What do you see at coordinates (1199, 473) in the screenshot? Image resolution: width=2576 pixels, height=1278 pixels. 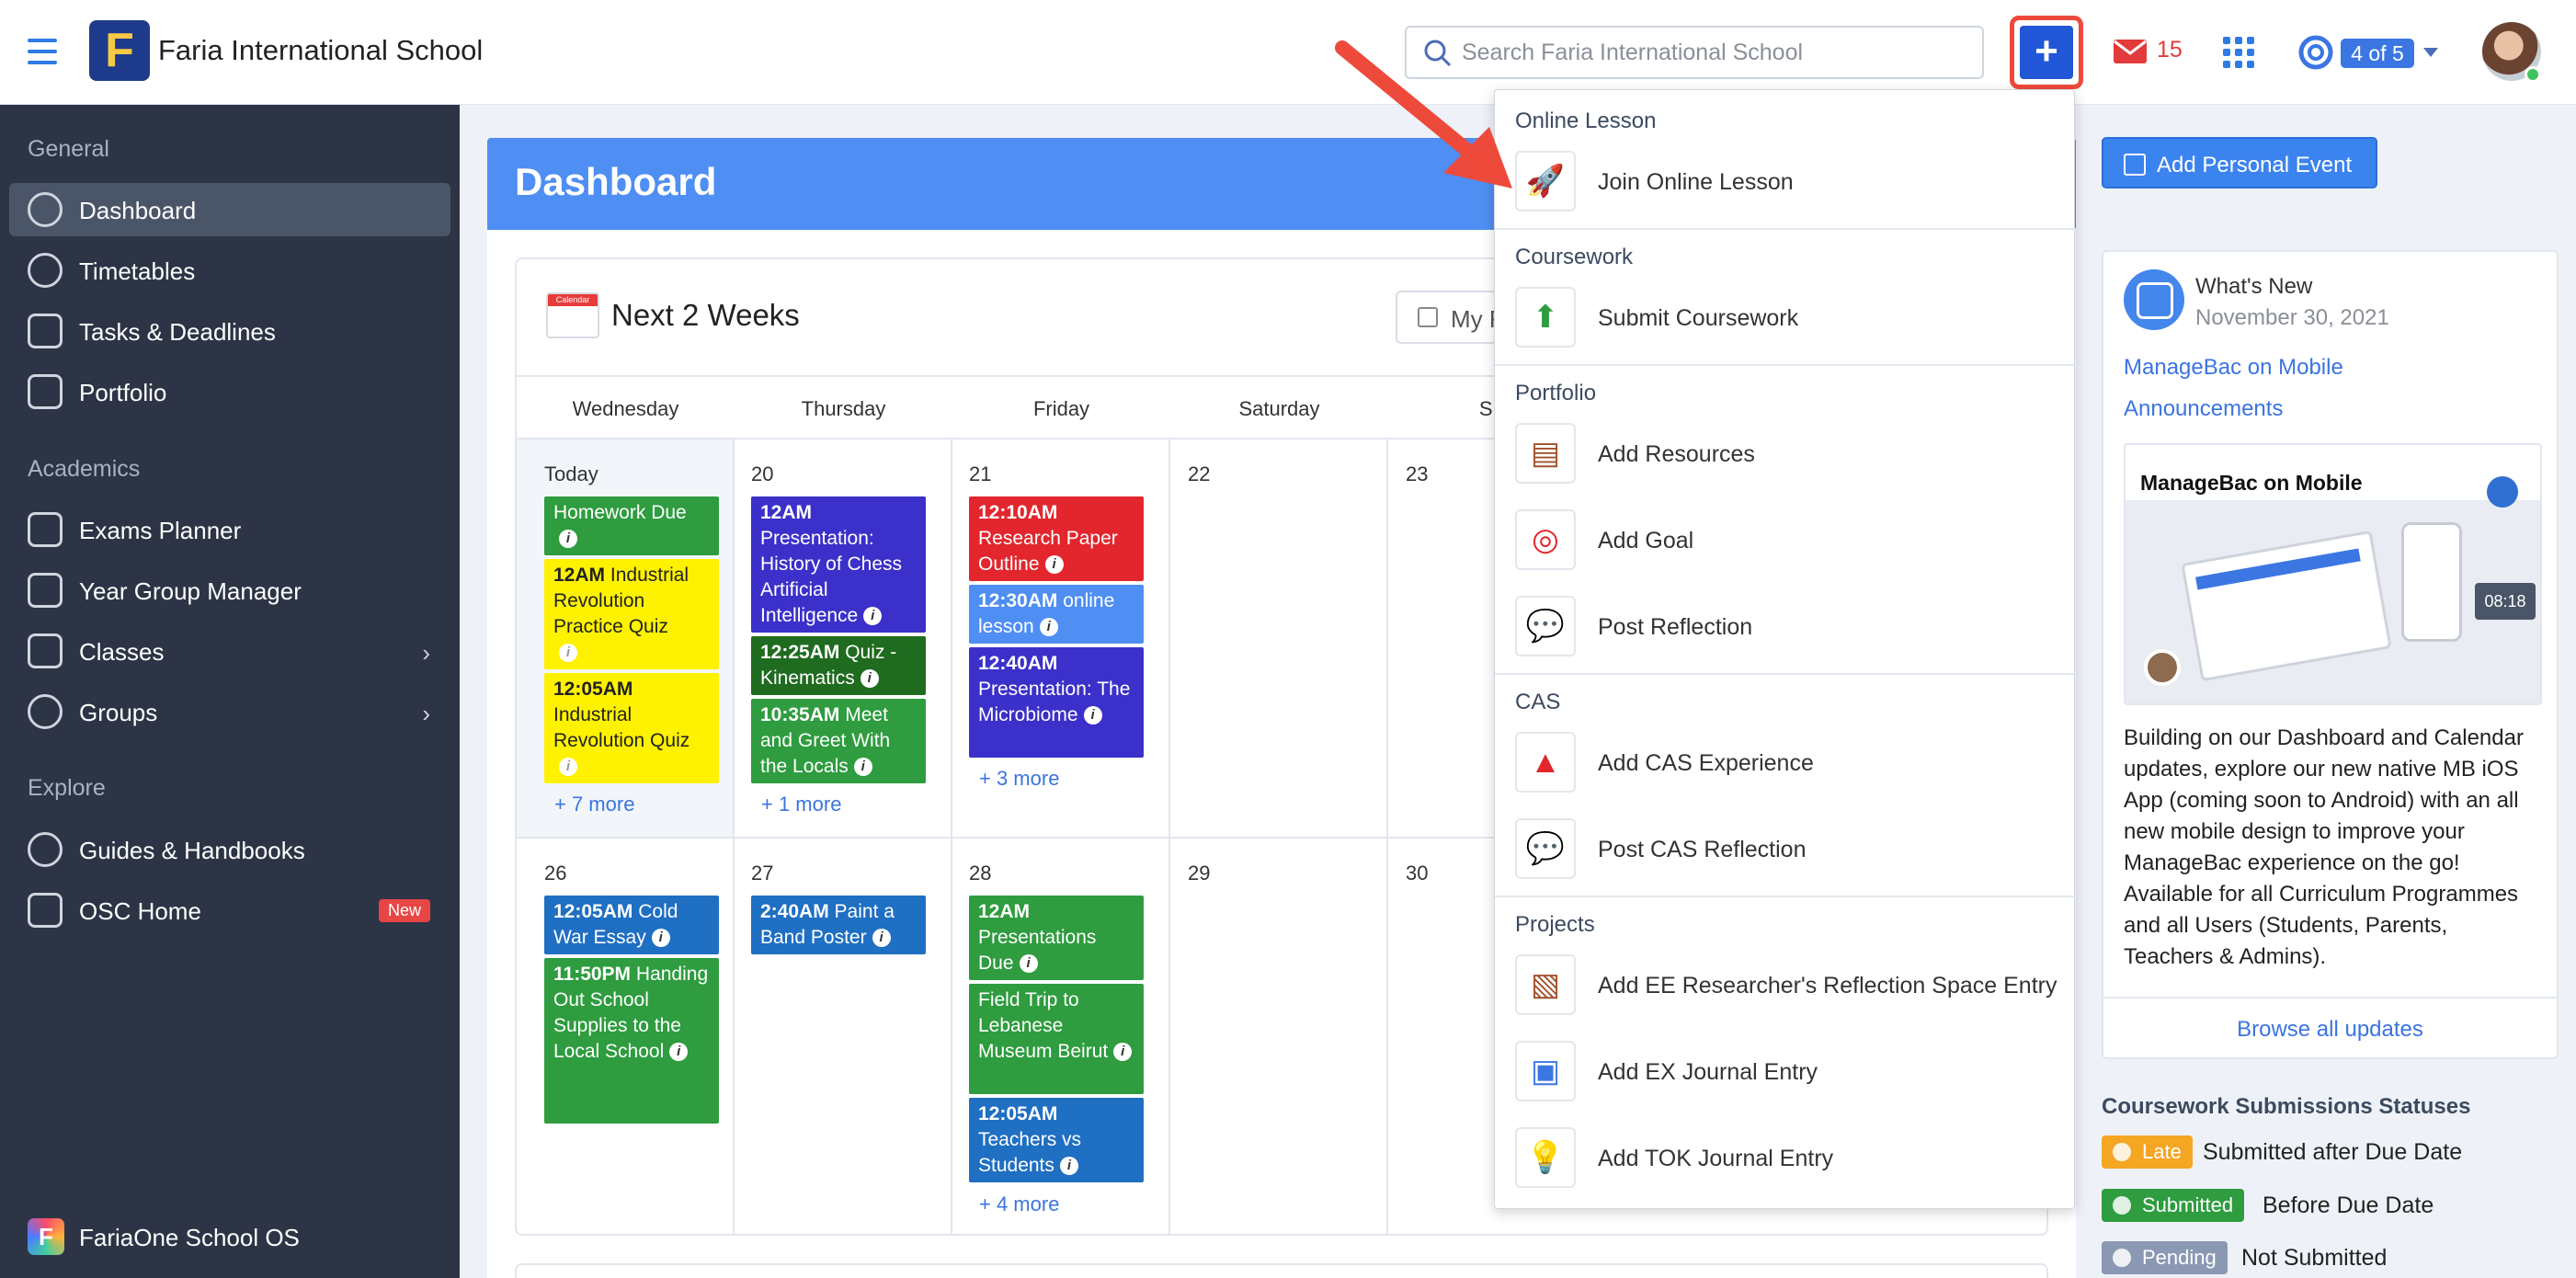 I see `day-number: 22` at bounding box center [1199, 473].